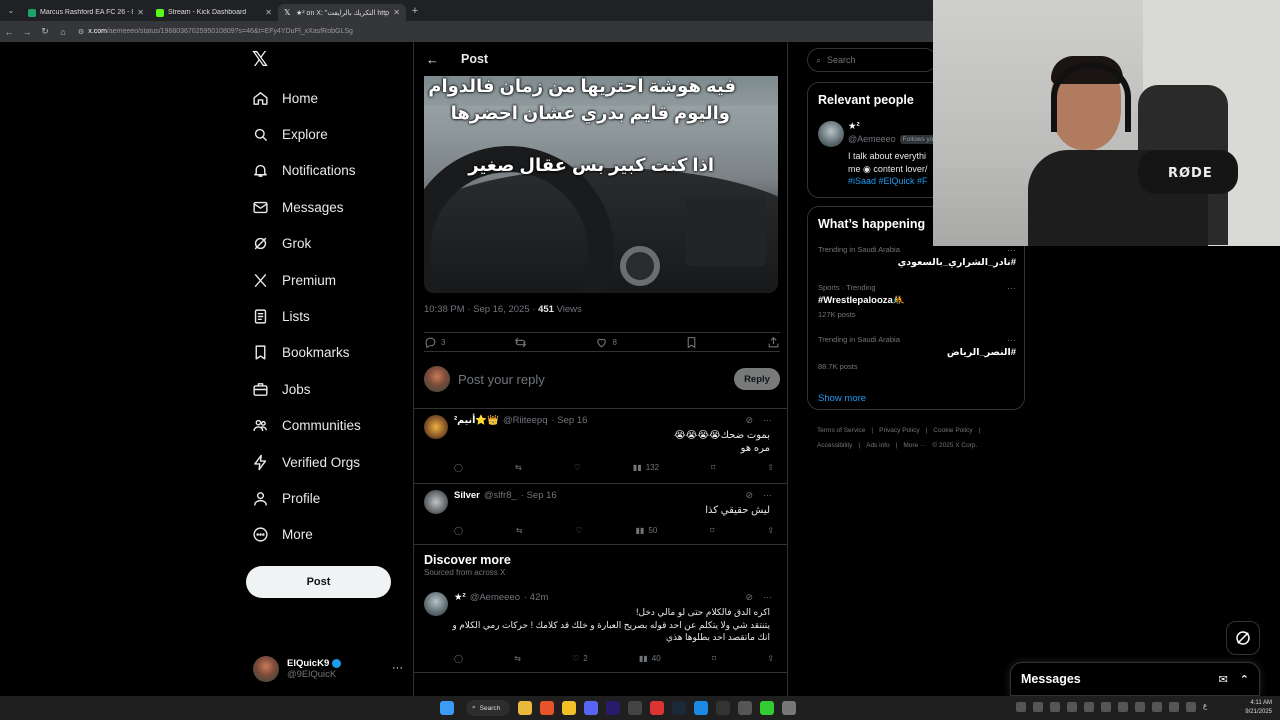 The image size is (1280, 720). Describe the element at coordinates (691, 342) in the screenshot. I see `bookmark-action` at that location.